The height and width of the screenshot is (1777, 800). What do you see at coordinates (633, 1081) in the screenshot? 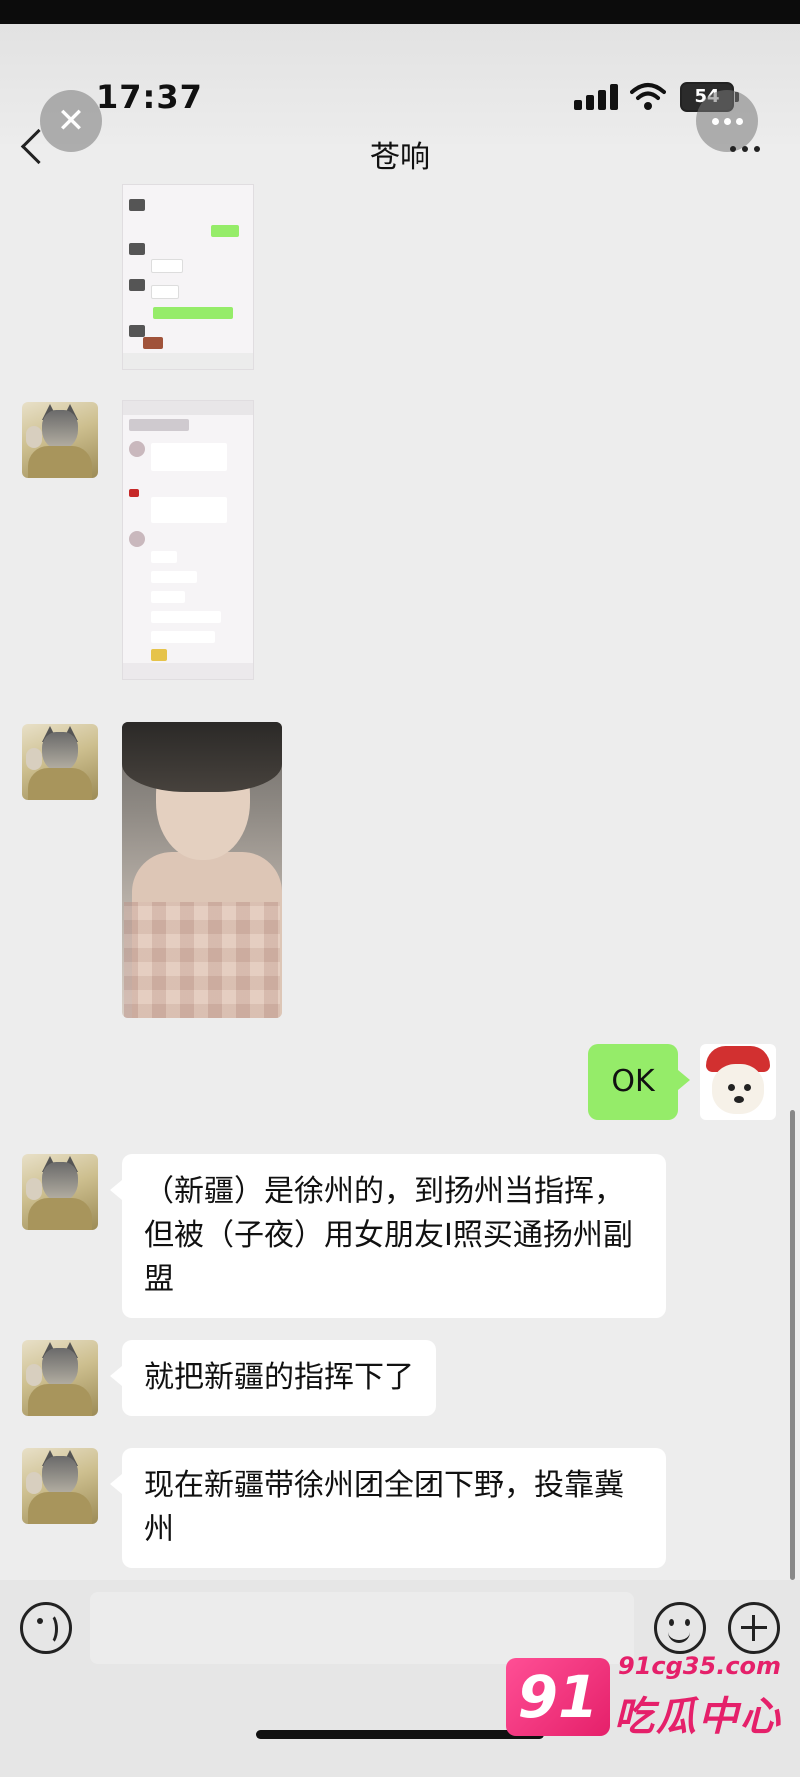
I see `message-text: OK` at bounding box center [633, 1081].